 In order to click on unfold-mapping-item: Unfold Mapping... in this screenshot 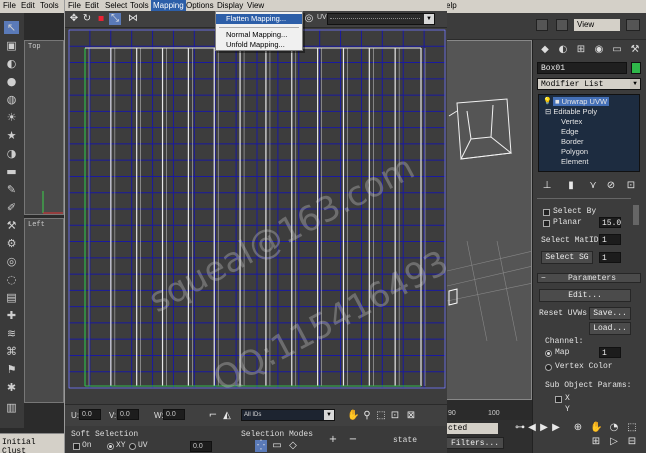, I will do `click(259, 45)`.